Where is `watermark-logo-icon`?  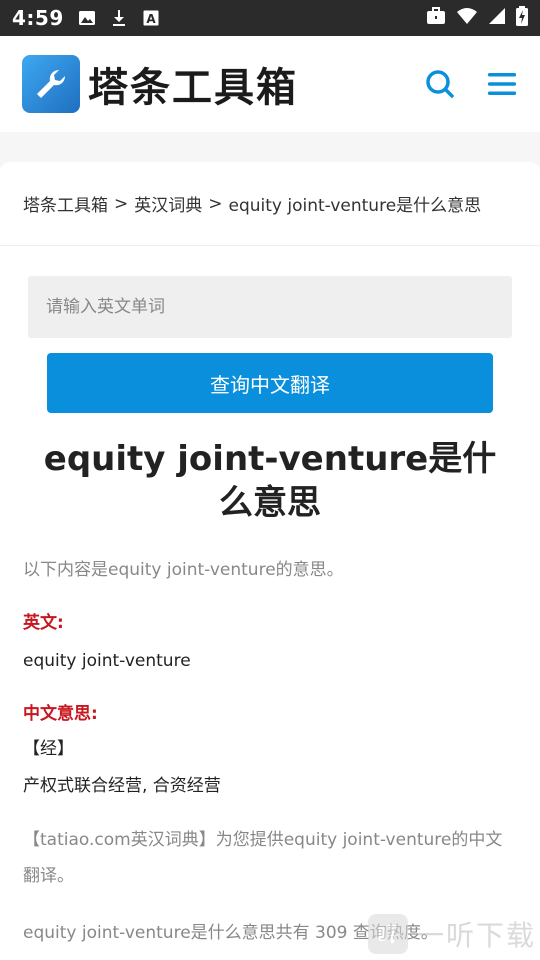 watermark-logo-icon is located at coordinates (387, 934).